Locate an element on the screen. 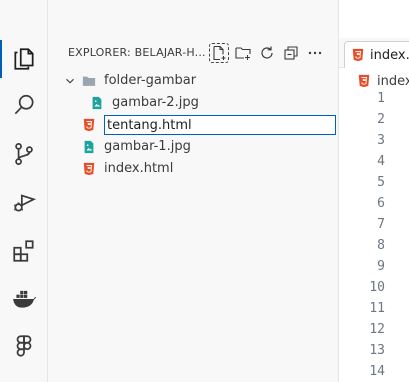 The width and height of the screenshot is (409, 382). tree-item-tentang is located at coordinates (193, 125).